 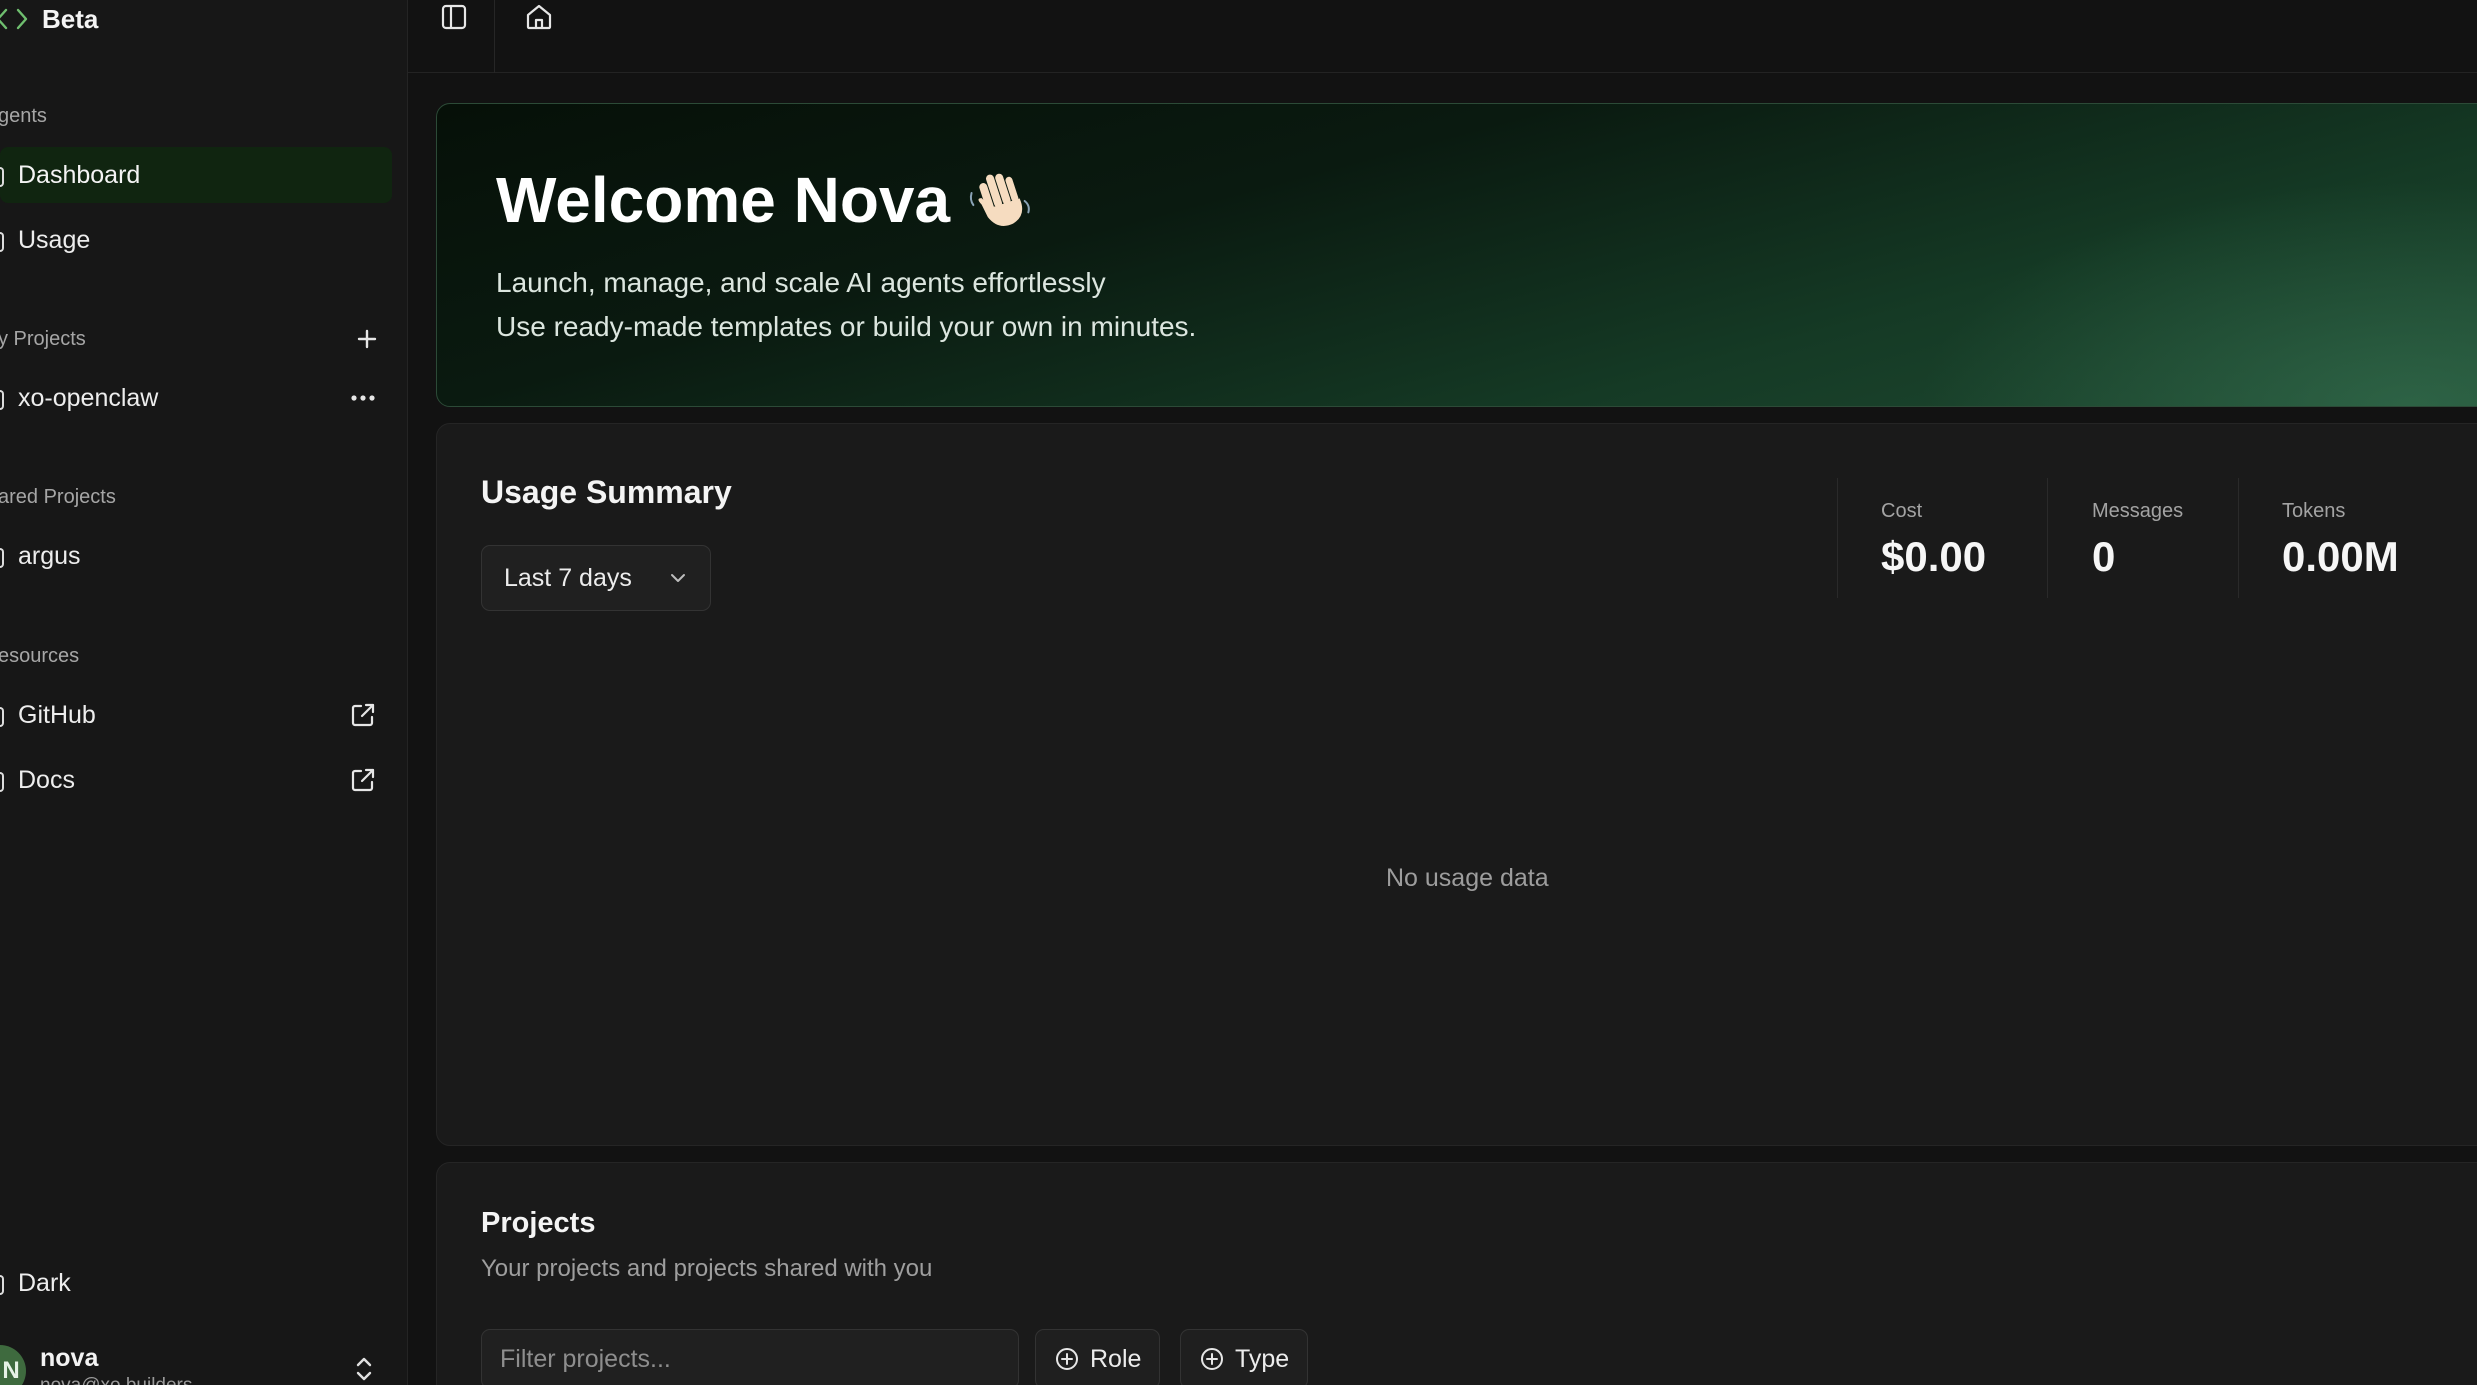 I want to click on sidebar-item-project: xo-openclaw, so click(x=196, y=398).